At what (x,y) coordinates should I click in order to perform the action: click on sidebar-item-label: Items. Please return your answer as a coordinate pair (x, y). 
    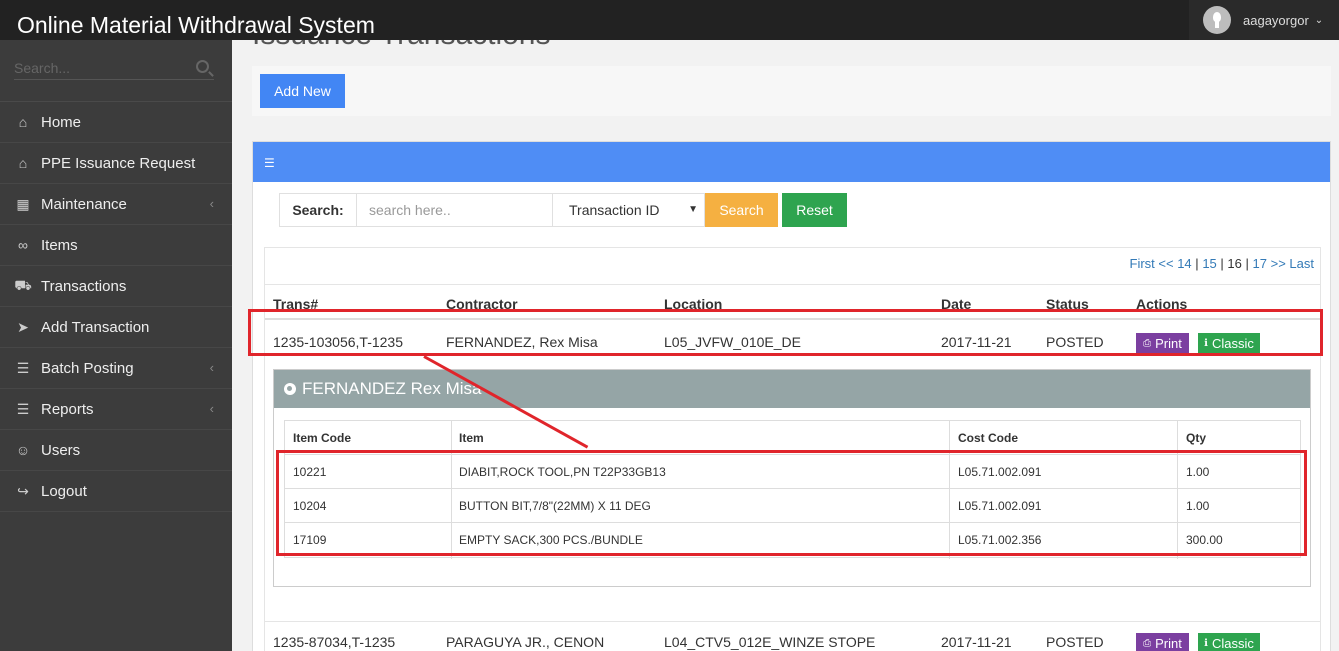
    Looking at the image, I should click on (59, 245).